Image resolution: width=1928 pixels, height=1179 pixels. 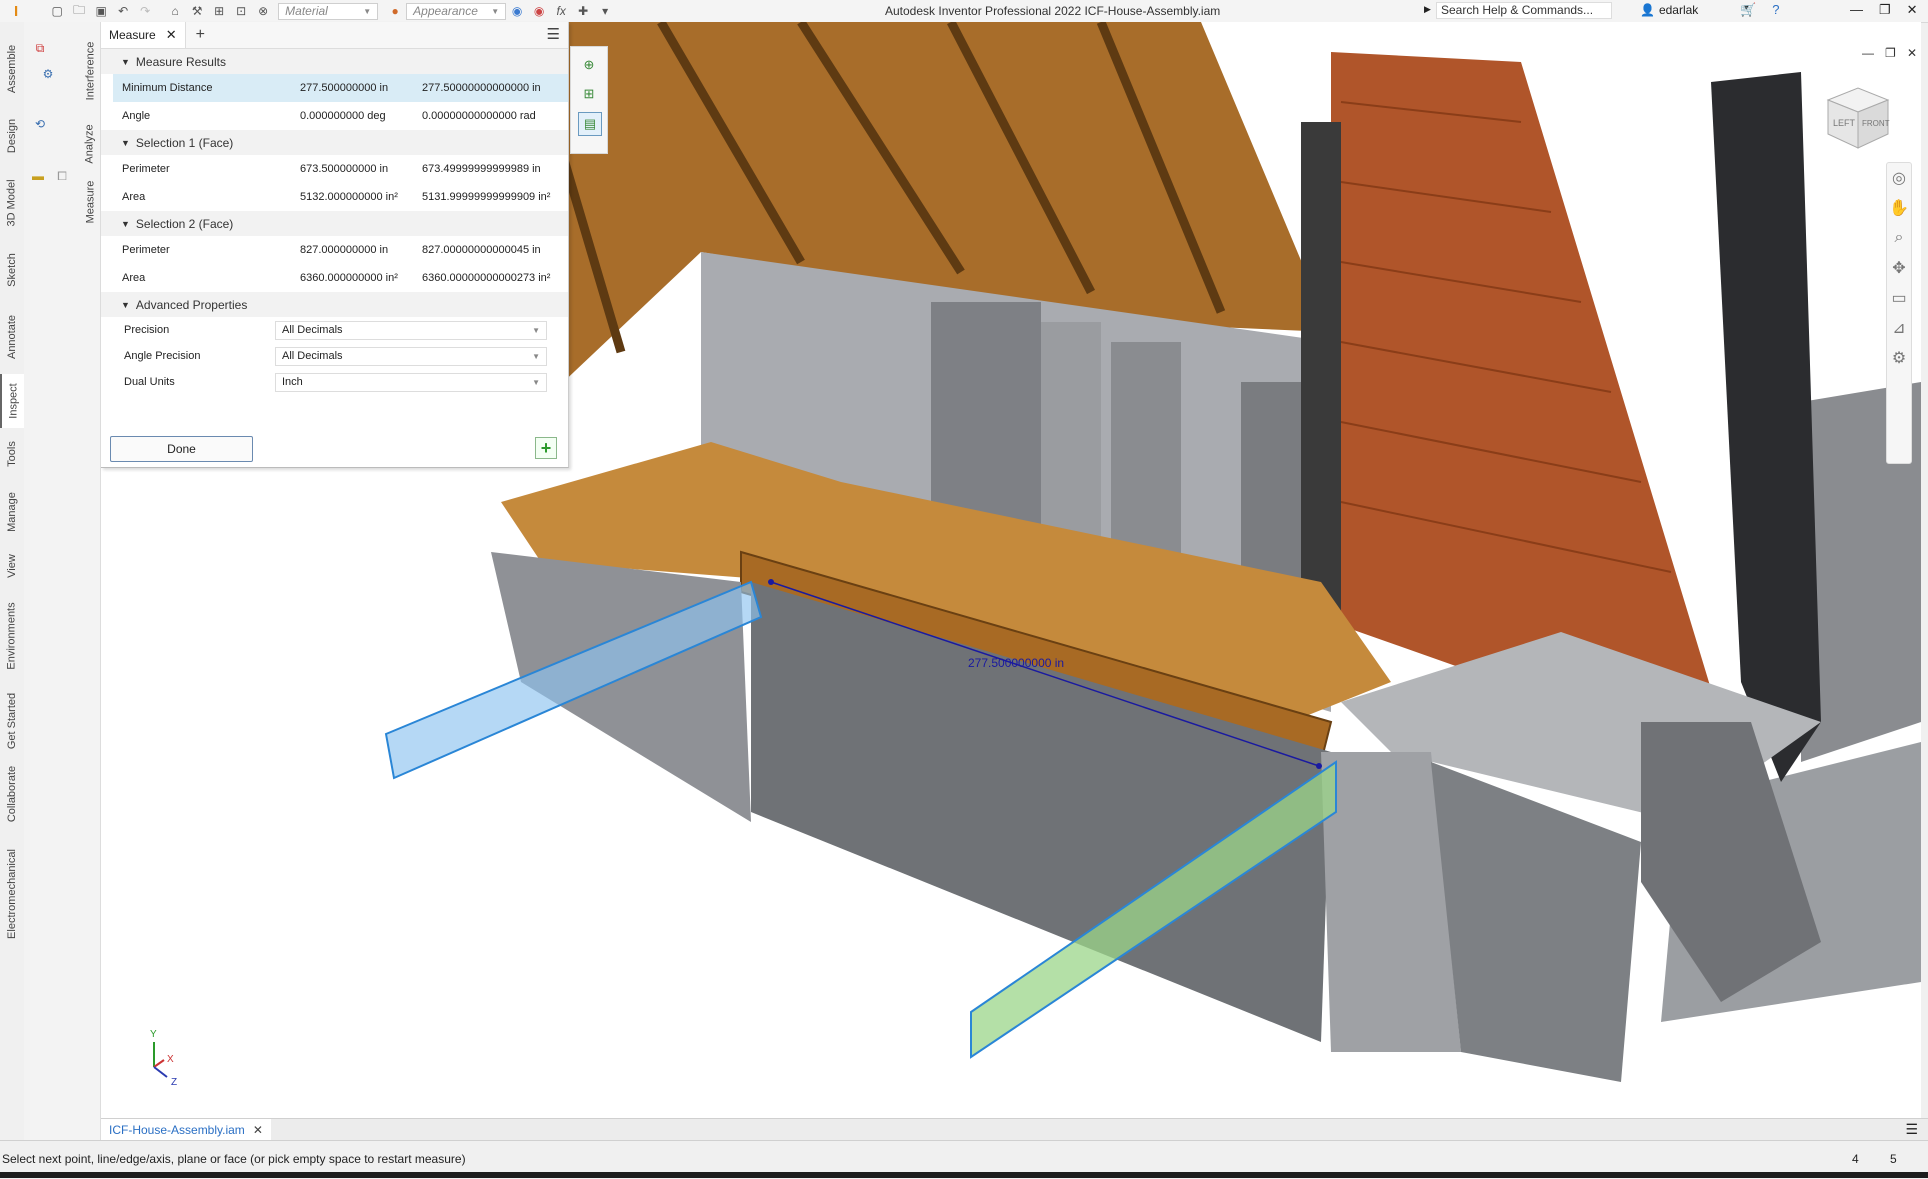 I want to click on tab-sketch: Sketch, so click(x=12, y=270).